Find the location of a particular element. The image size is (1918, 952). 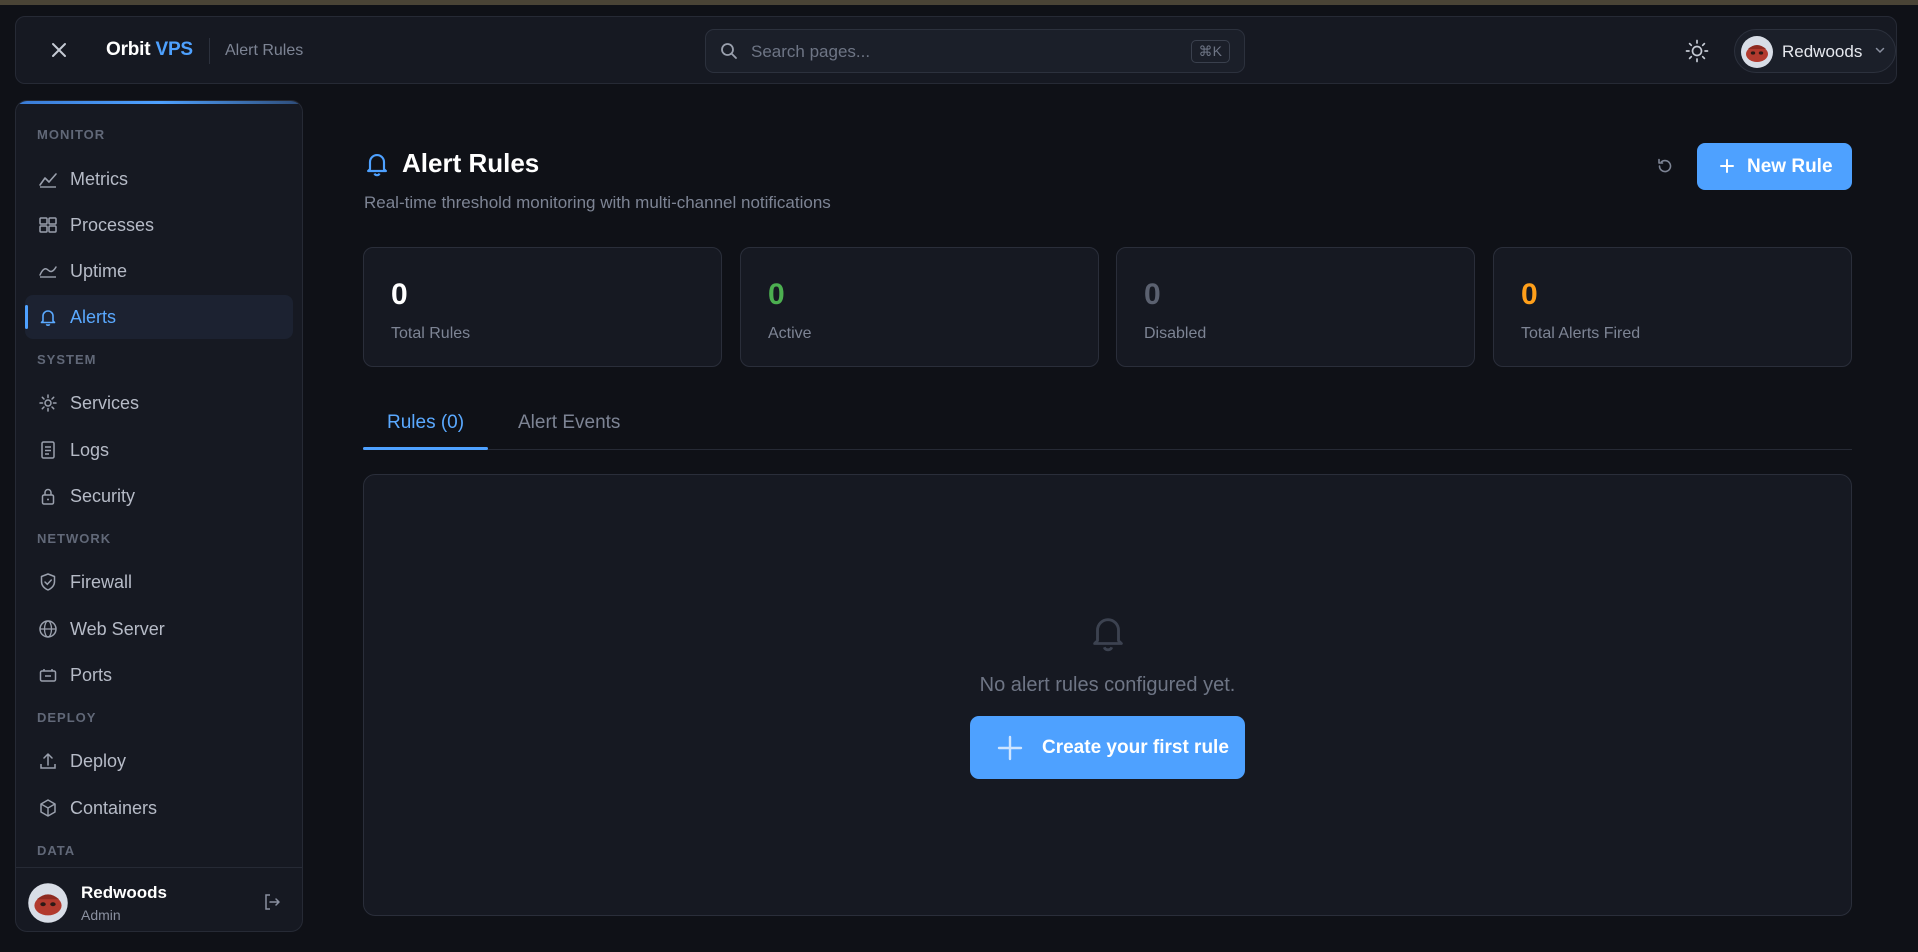

tab-rules: Rules (0) is located at coordinates (425, 431).